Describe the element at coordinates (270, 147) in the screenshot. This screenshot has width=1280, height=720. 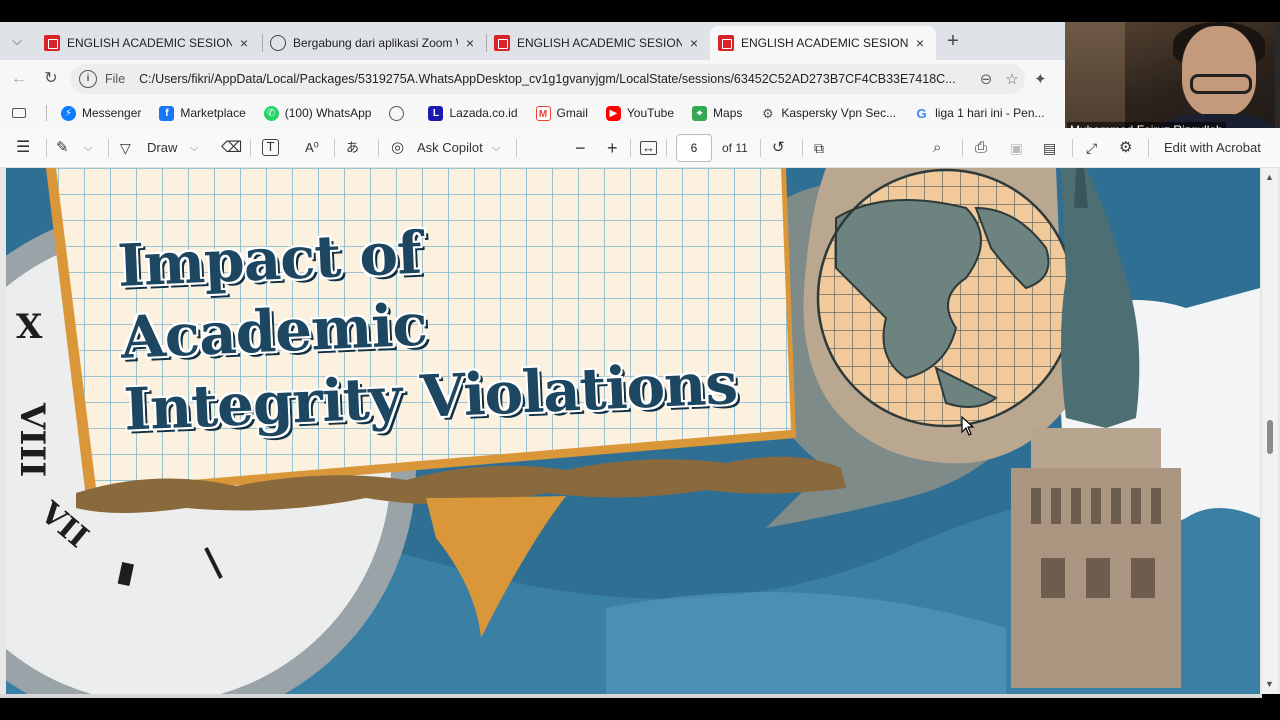
I see `text-icon: T` at that location.